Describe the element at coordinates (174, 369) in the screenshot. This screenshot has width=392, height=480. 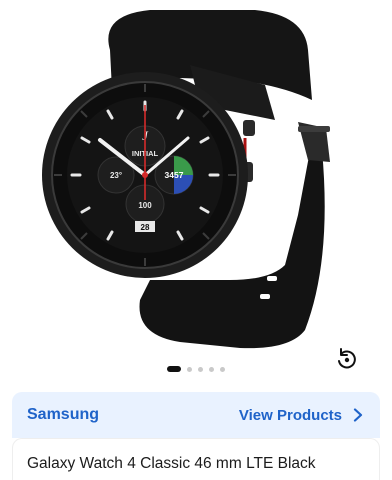
I see `pagination-dot-active` at that location.